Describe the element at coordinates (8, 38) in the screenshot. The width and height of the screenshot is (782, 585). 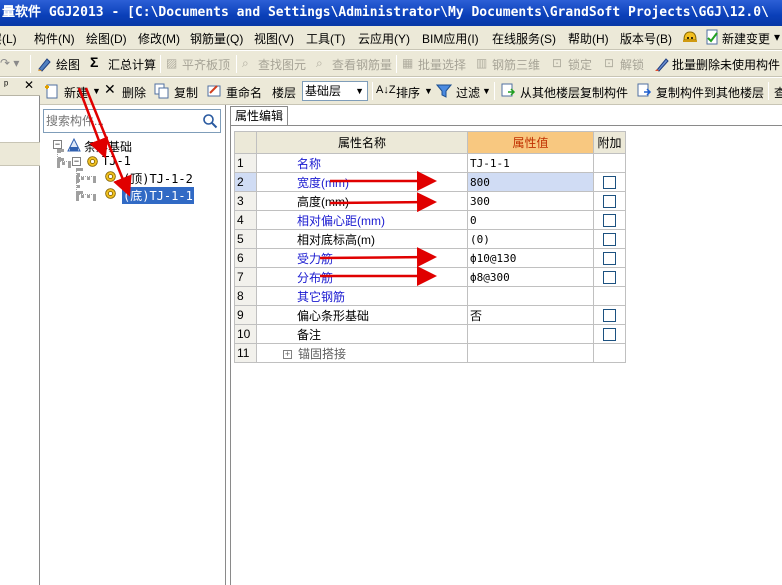
I see `menu-floor: 层(L)` at that location.